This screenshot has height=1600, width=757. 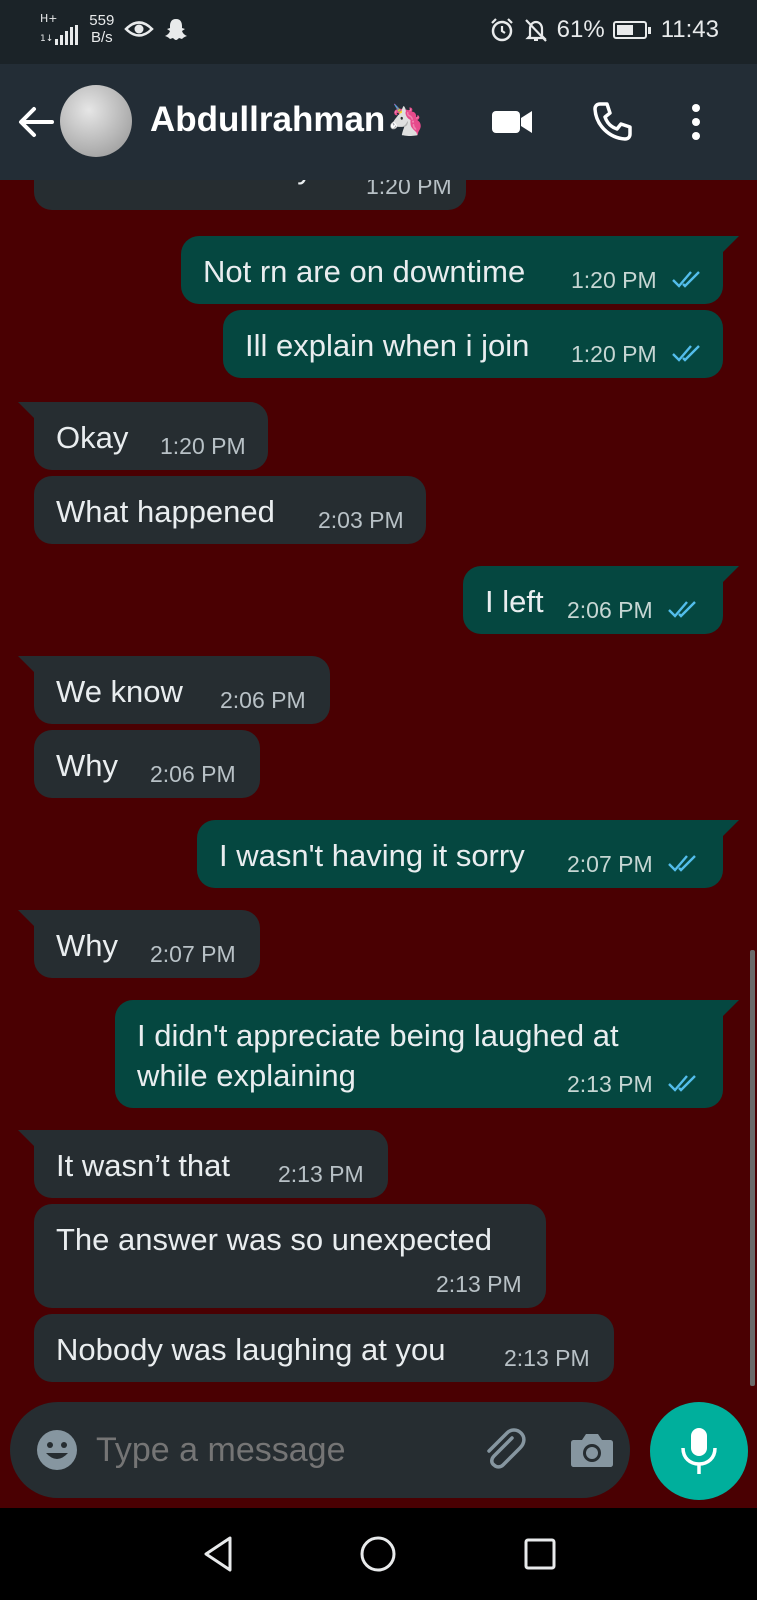 I want to click on message-text: Not rn are on downtime, so click(x=364, y=271).